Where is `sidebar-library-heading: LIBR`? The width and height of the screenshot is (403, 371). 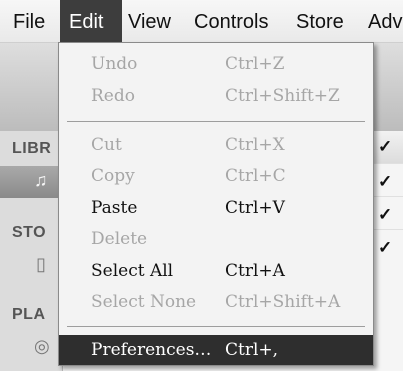
sidebar-library-heading: LIBR is located at coordinates (32, 148).